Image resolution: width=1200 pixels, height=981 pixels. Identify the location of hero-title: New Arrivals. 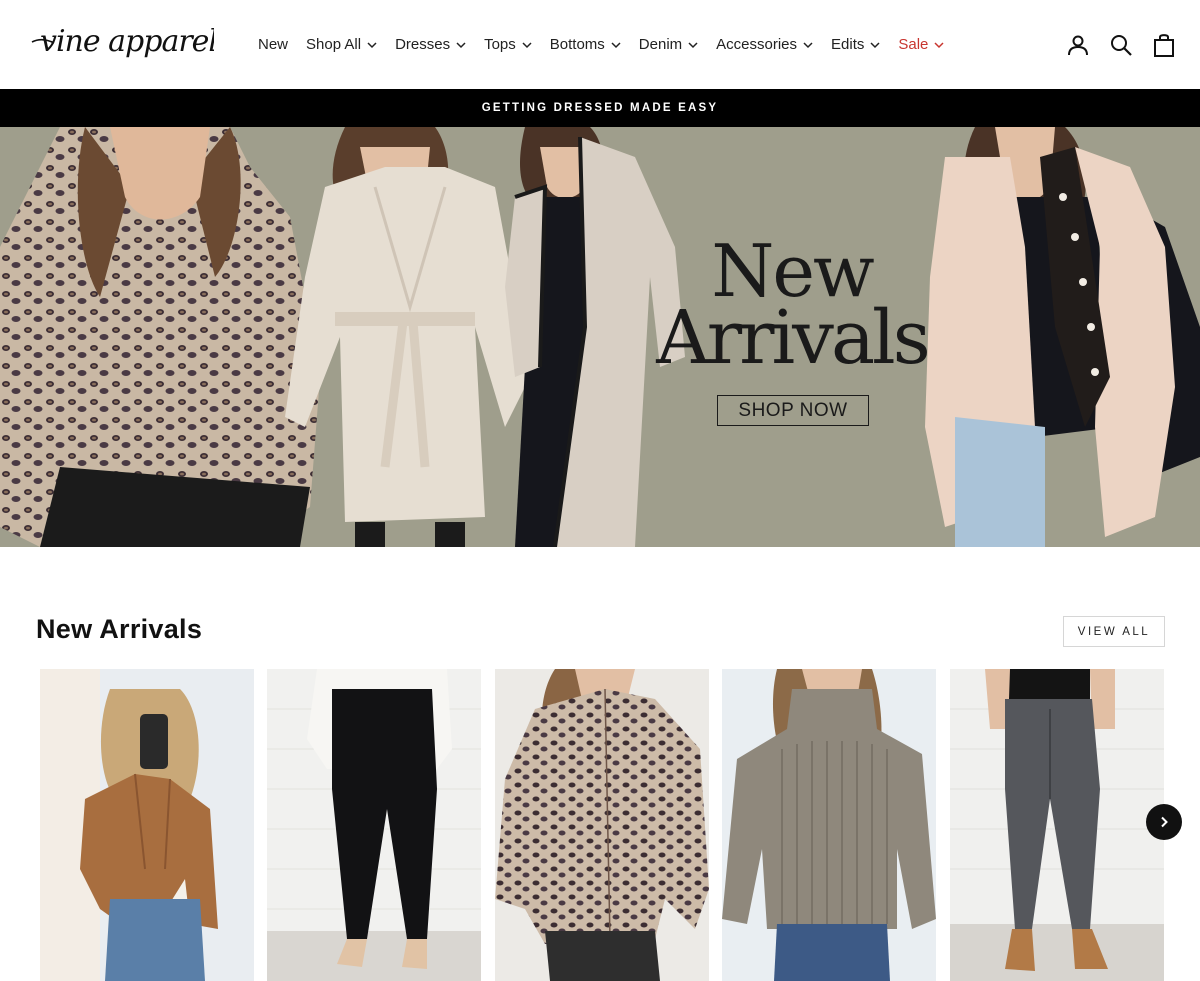
(792, 308).